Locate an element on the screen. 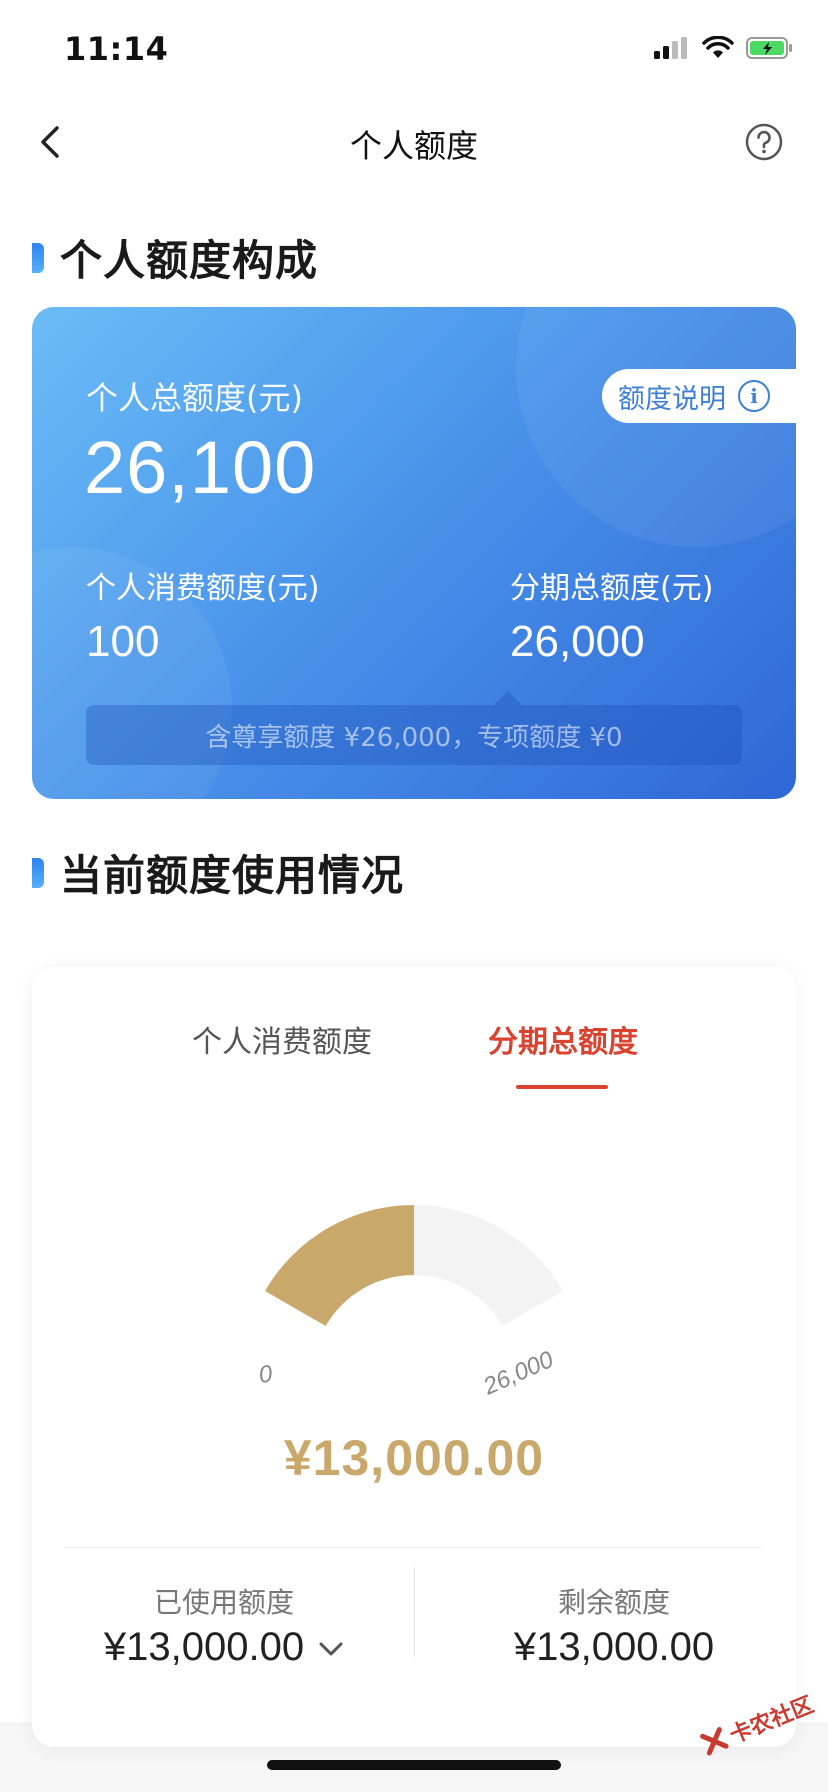  question-circle-icon is located at coordinates (764, 142).